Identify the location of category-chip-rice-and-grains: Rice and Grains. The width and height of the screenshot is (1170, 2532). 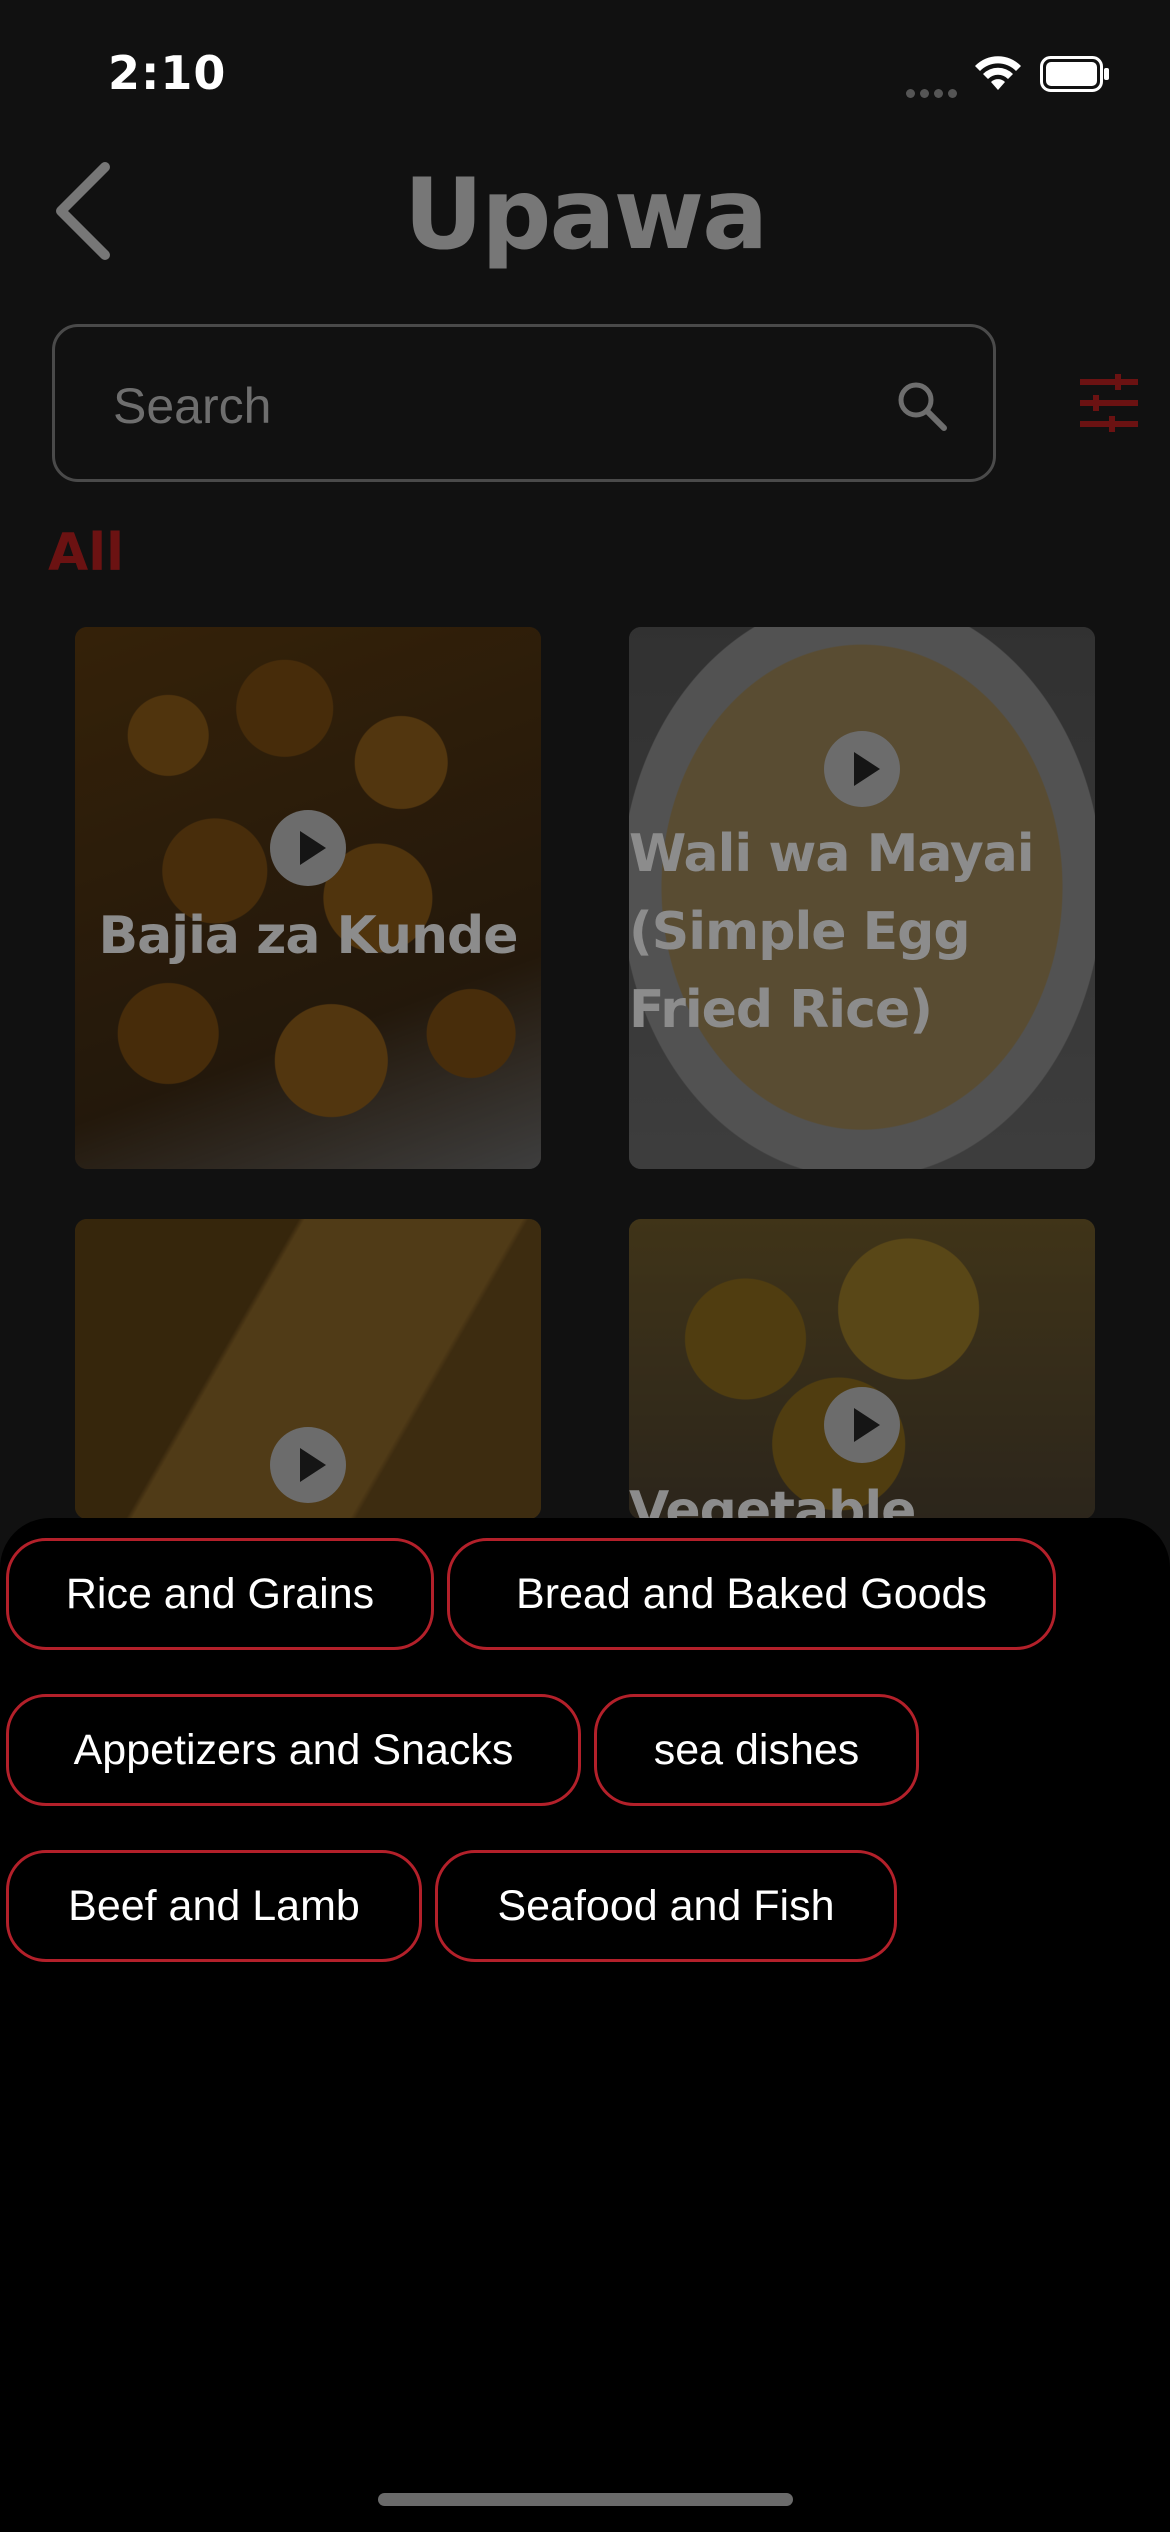
(220, 1594).